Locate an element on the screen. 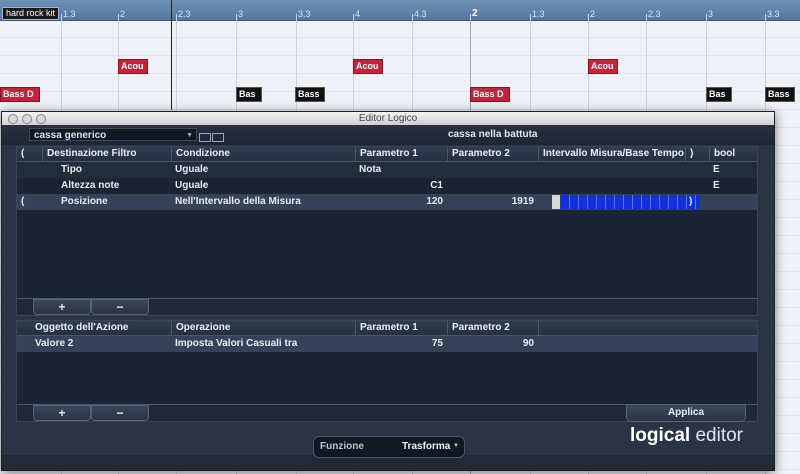 Image resolution: width=800 pixels, height=474 pixels. ruler-tick-label: 4 is located at coordinates (358, 14).